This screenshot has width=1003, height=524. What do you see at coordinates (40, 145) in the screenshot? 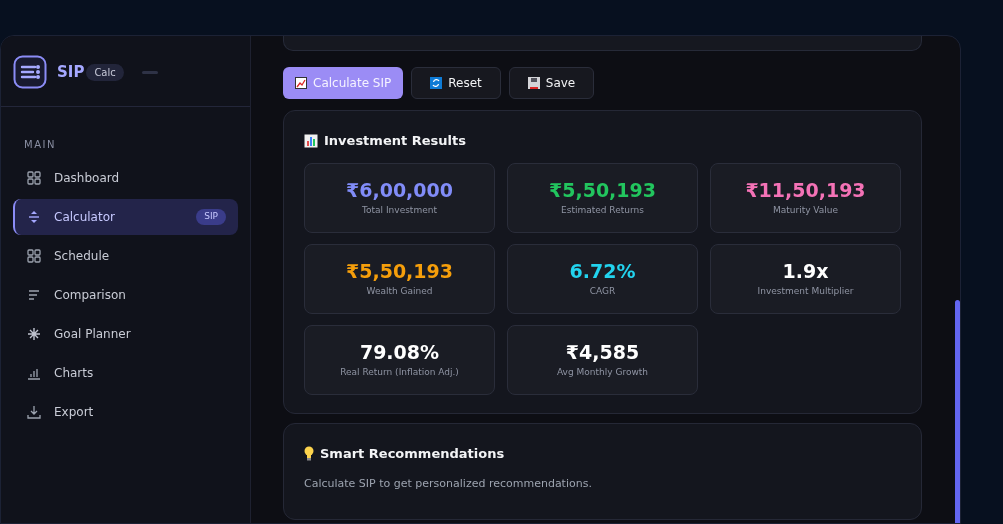
I see `section-label: MAIN` at bounding box center [40, 145].